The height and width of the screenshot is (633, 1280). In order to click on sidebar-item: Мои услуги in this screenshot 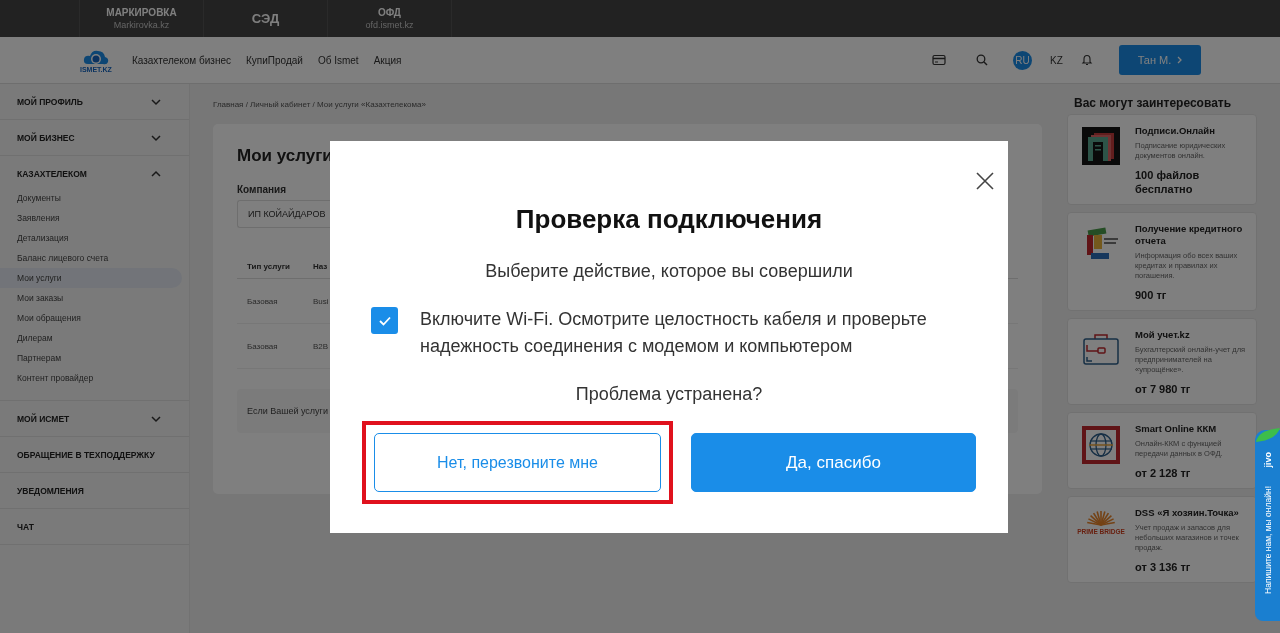, I will do `click(91, 278)`.